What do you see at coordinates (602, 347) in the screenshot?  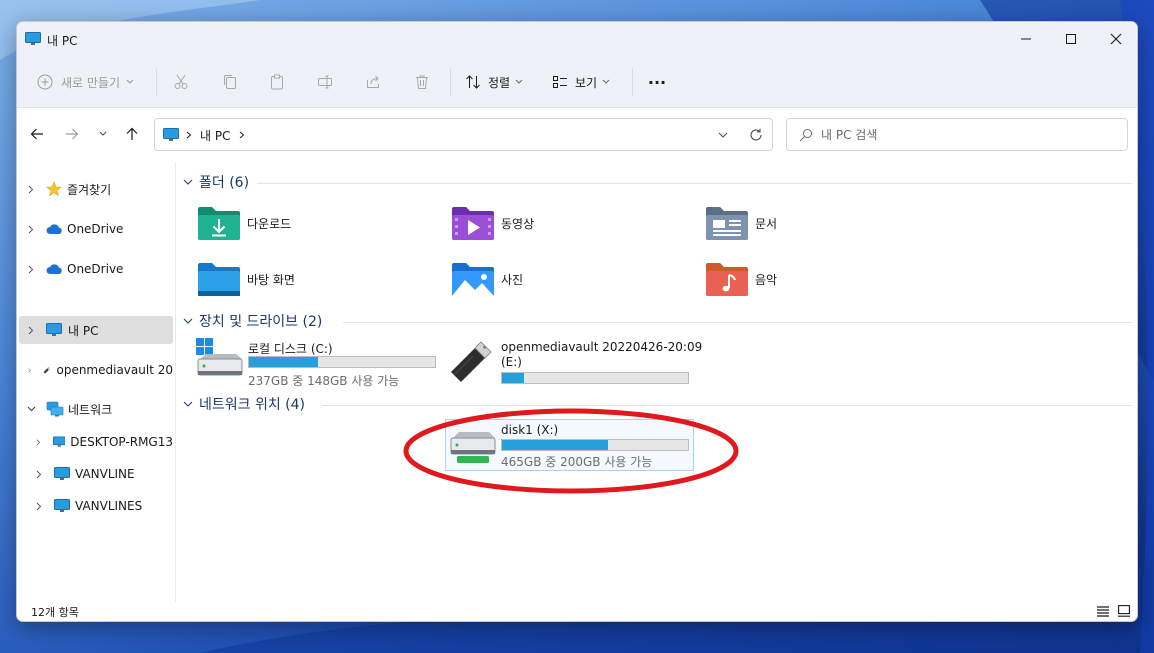 I see `drive-name: openmediavault 20220426-20:09` at bounding box center [602, 347].